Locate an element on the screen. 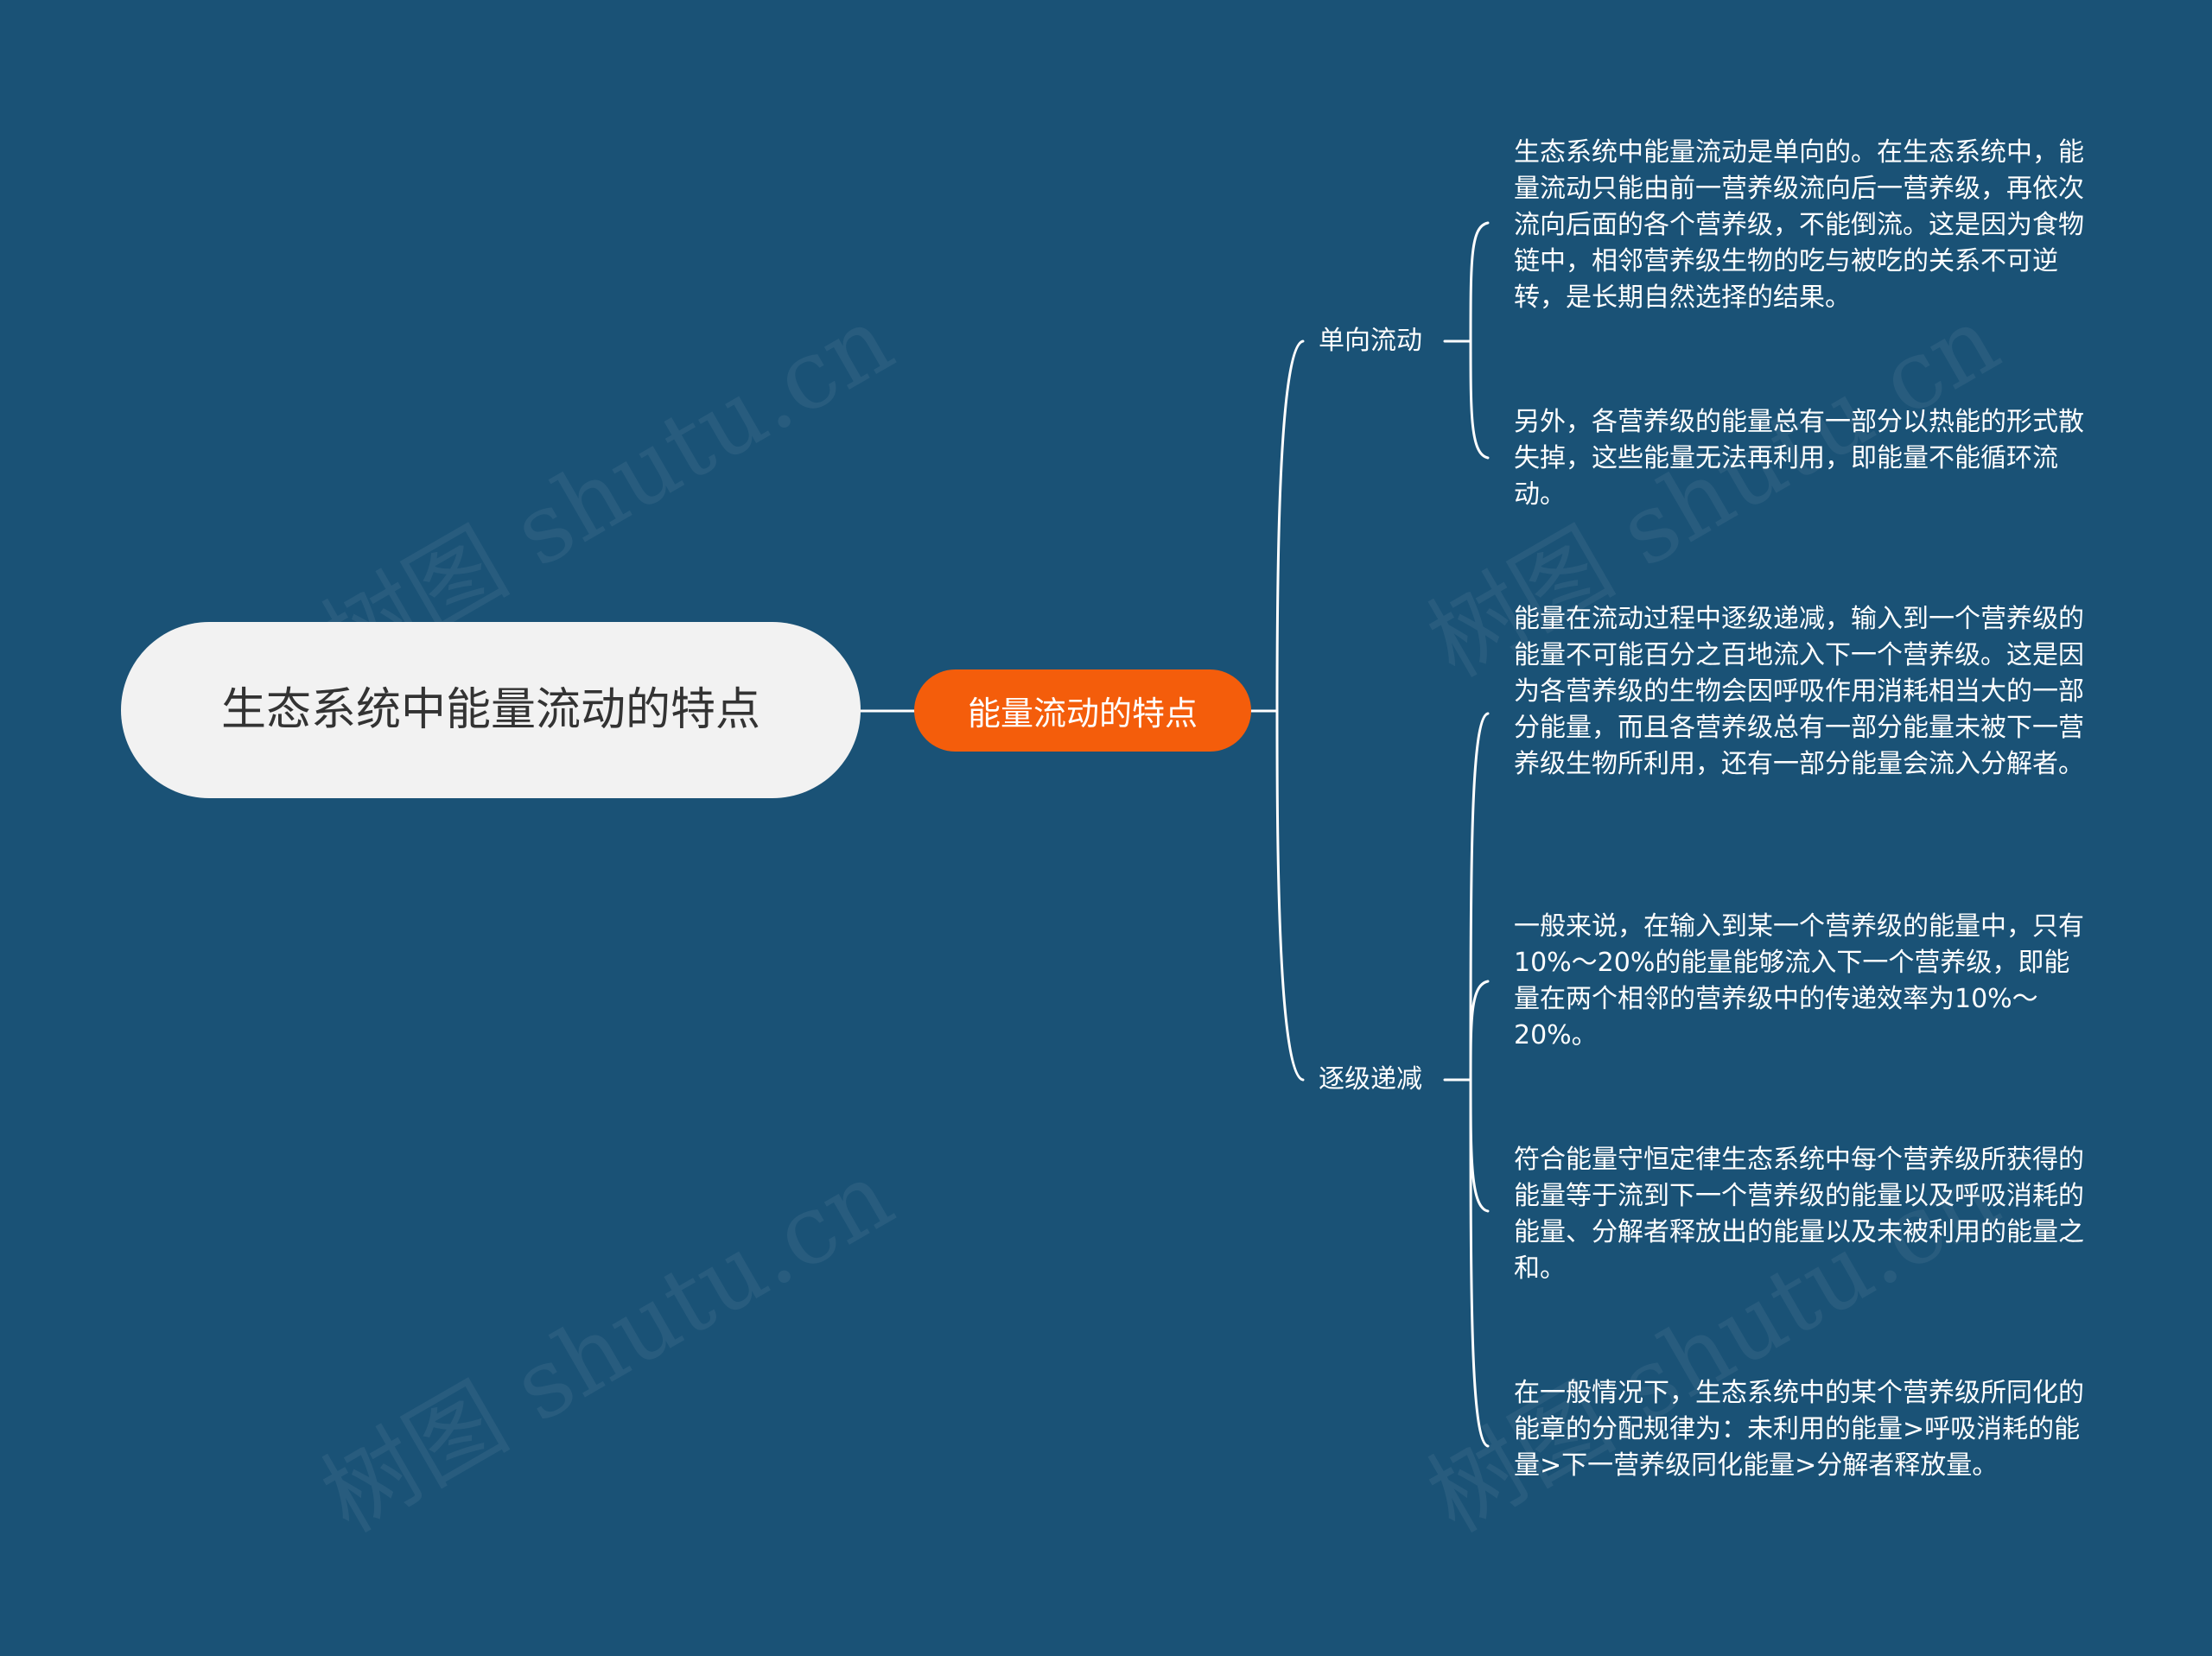  branch-node-decreasing: 逐级递减 is located at coordinates (1370, 1080).